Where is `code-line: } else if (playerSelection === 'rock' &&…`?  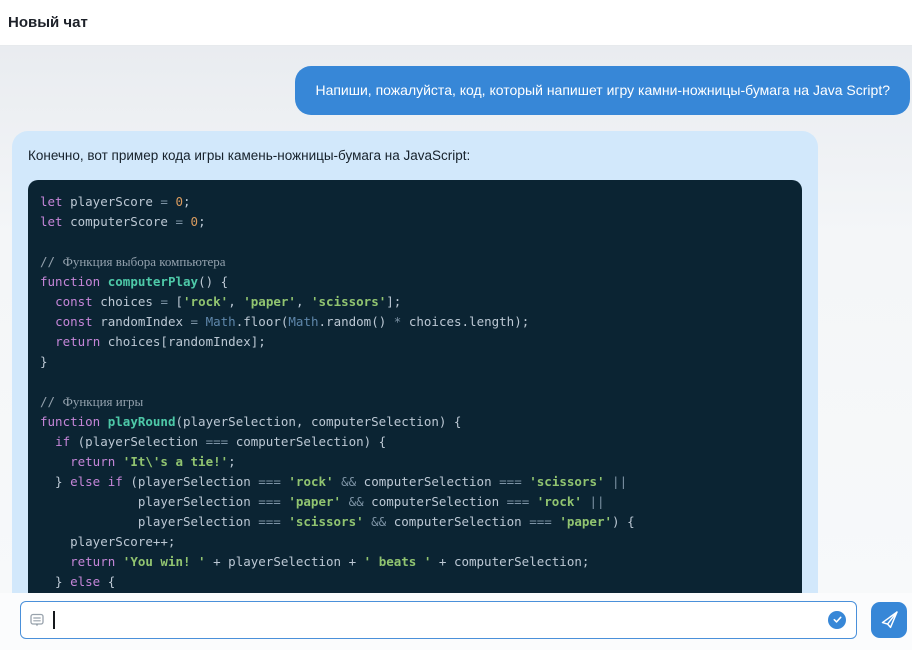 code-line: } else if (playerSelection === 'rock' &&… is located at coordinates (334, 481).